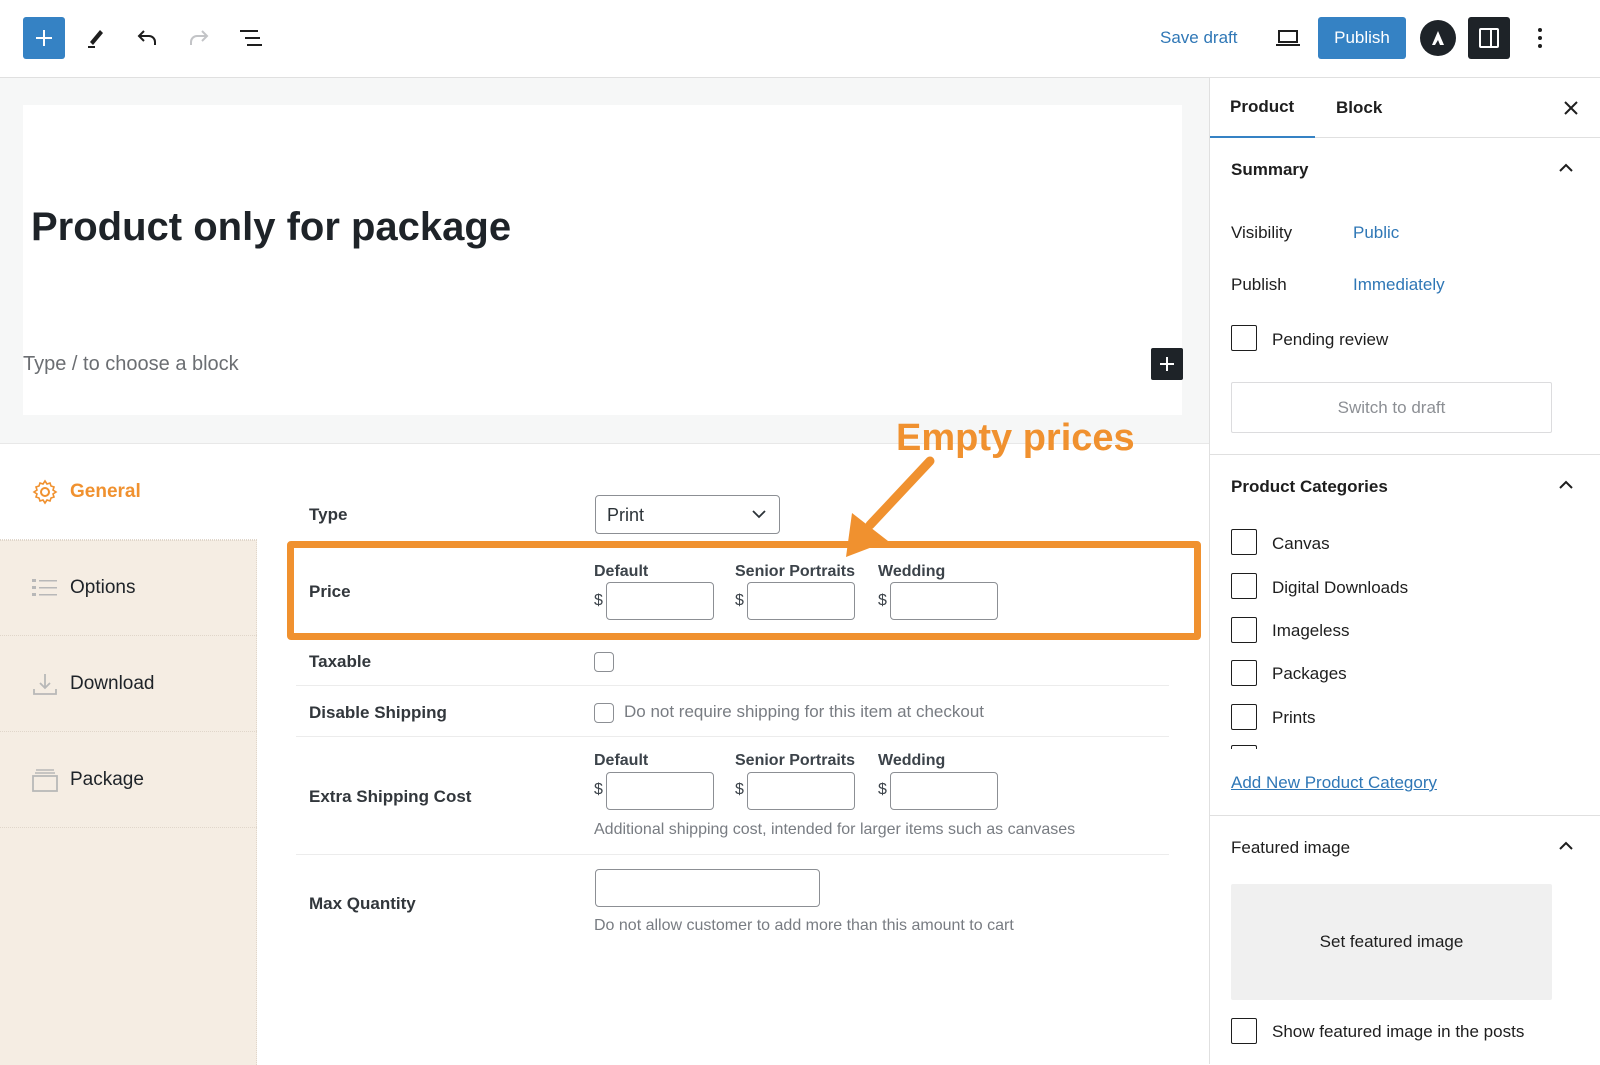 The width and height of the screenshot is (1600, 1065). What do you see at coordinates (105, 491) in the screenshot?
I see `tab-general-label: General` at bounding box center [105, 491].